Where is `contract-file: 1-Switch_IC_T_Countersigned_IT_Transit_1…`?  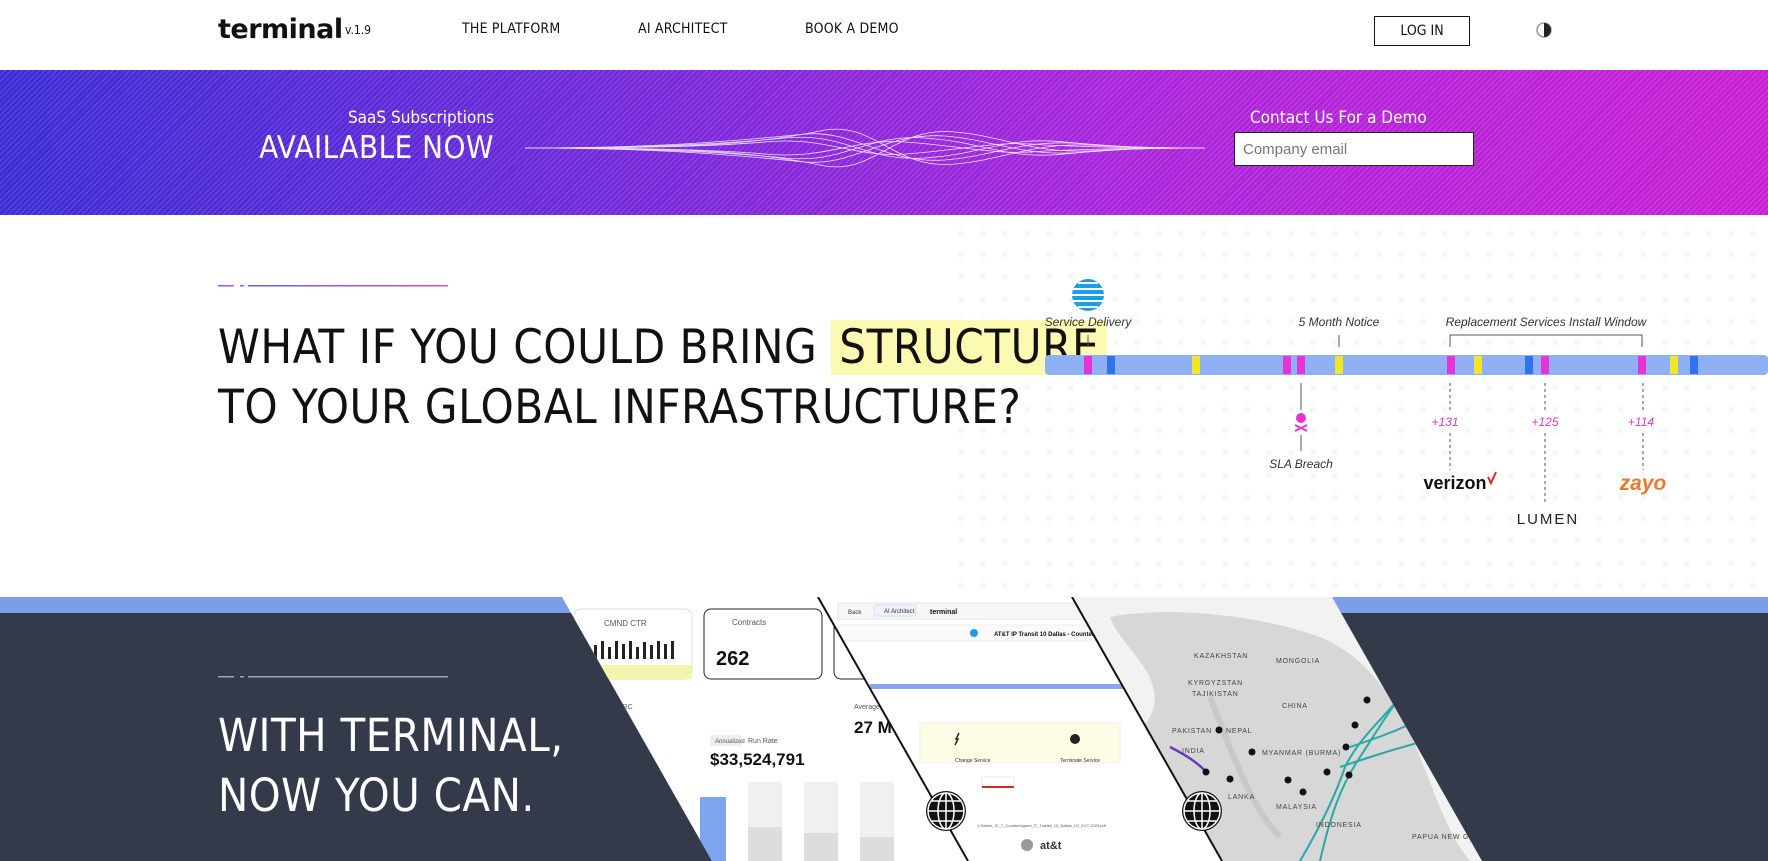
contract-file: 1-Switch_IC_T_Countersigned_IT_Transit_1… is located at coordinates (1042, 825).